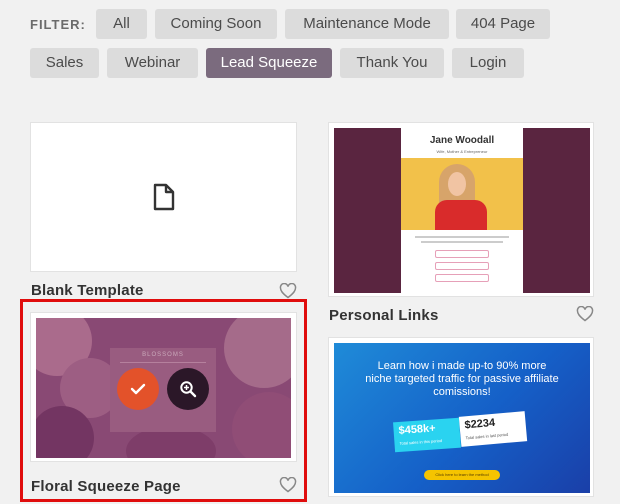 The height and width of the screenshot is (504, 620). What do you see at coordinates (421, 441) in the screenshot?
I see `stat-label: Total sales in this period` at bounding box center [421, 441].